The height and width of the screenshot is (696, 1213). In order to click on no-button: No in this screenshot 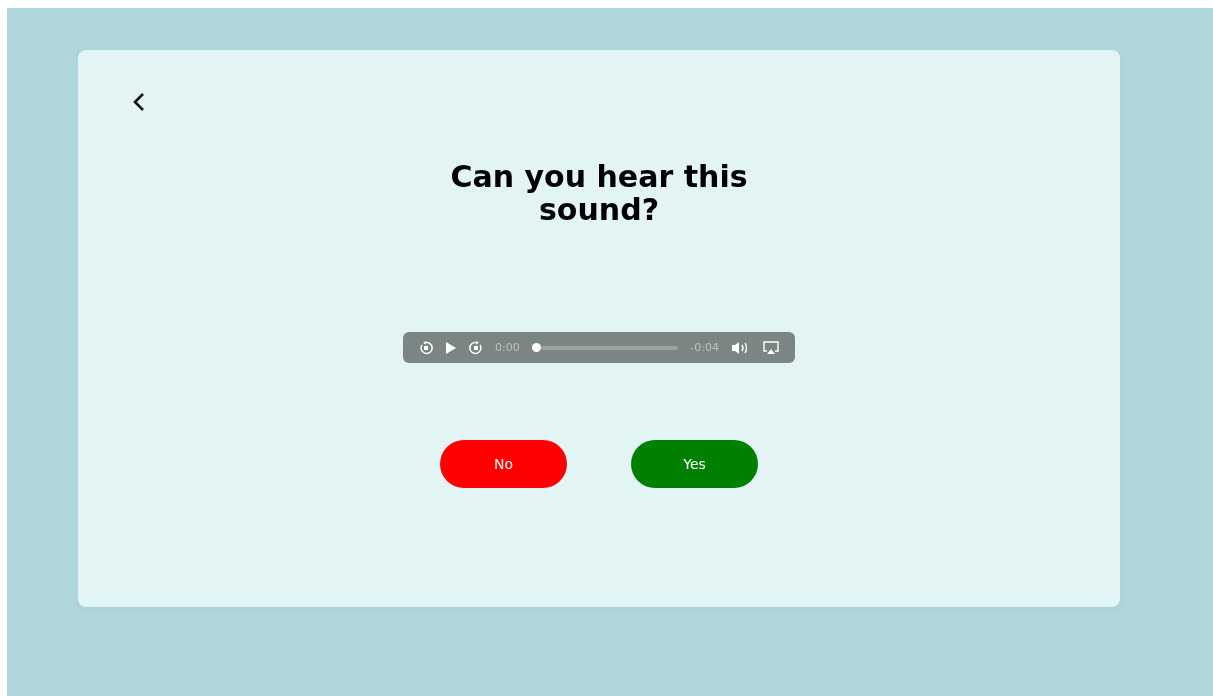, I will do `click(503, 464)`.